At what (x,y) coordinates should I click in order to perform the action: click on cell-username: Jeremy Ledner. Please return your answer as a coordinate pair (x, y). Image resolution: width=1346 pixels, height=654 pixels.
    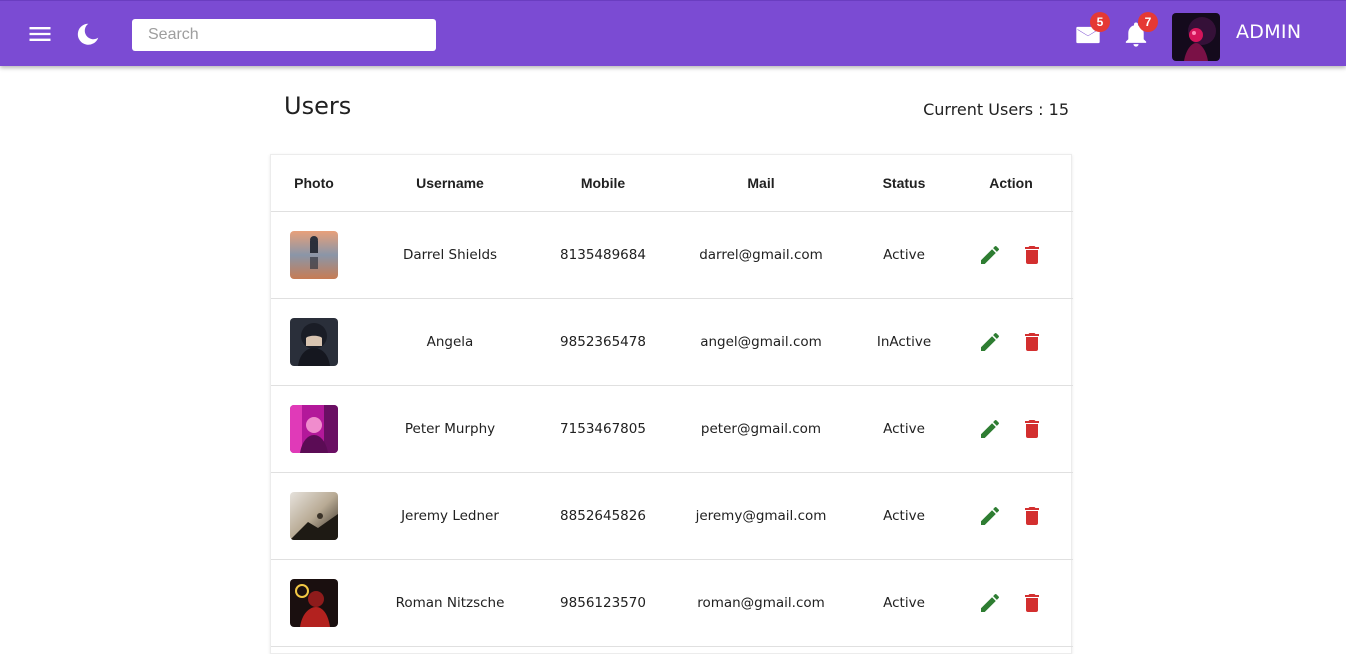
    Looking at the image, I should click on (450, 516).